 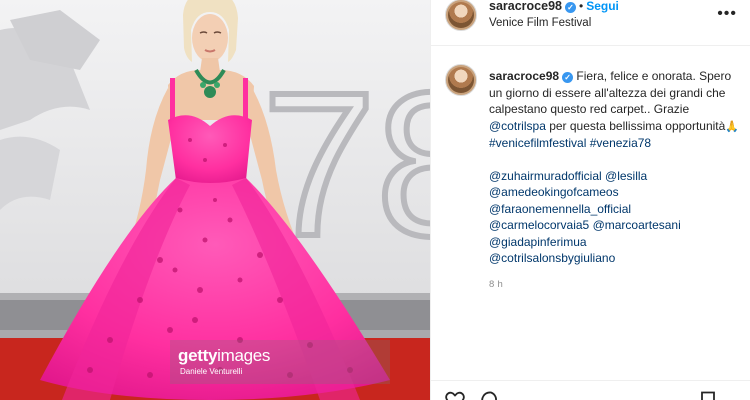 What do you see at coordinates (590, 390) in the screenshot?
I see `action-bar` at bounding box center [590, 390].